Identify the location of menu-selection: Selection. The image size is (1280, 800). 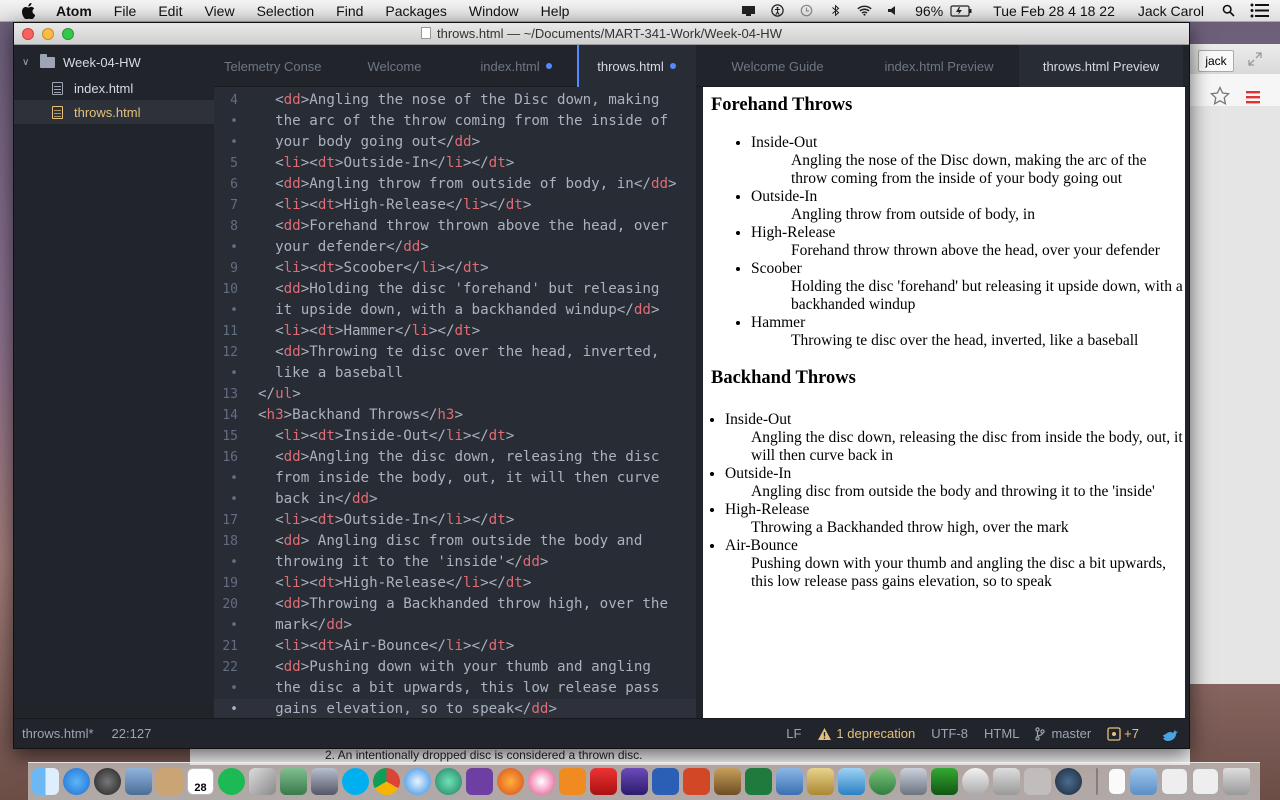
(286, 11).